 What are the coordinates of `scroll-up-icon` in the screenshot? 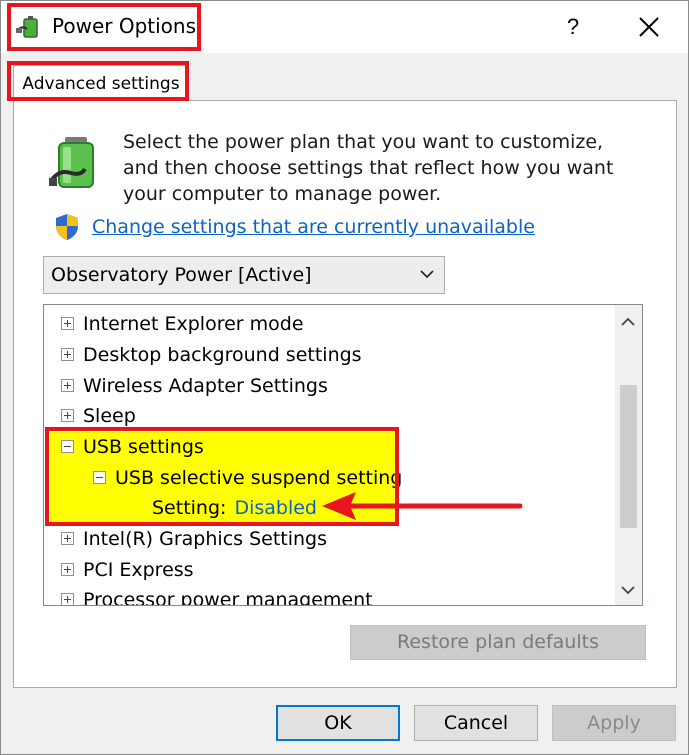 It's located at (628, 322).